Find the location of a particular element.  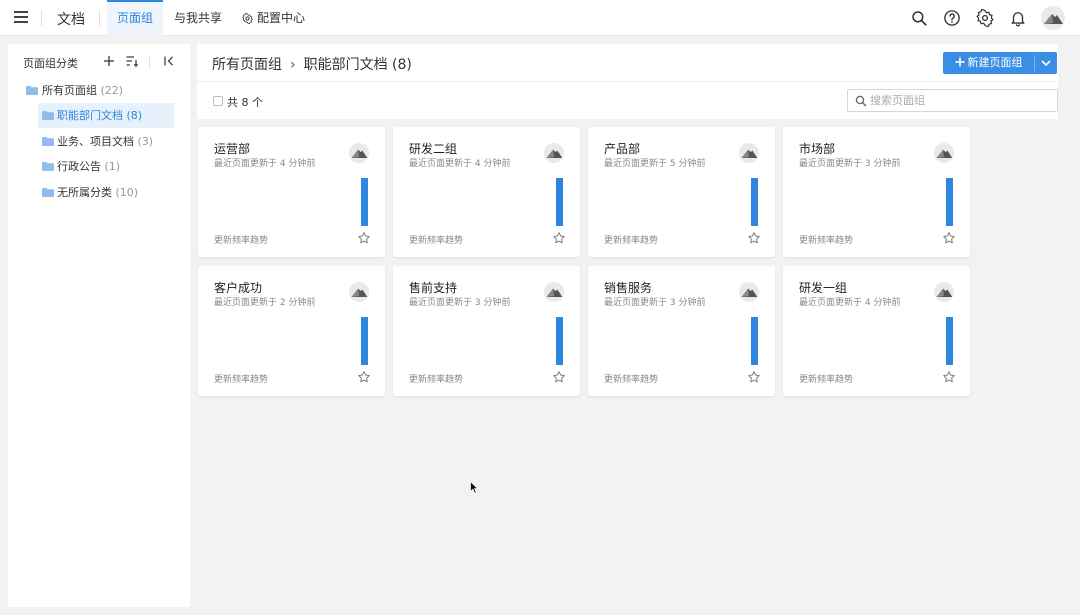

avatar-image is located at coordinates (1053, 19).